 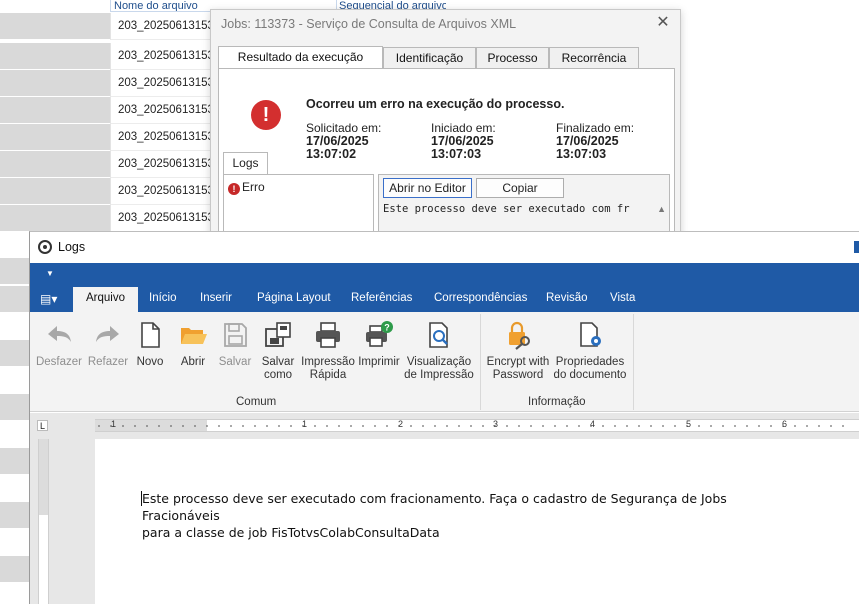 I want to click on finished-time: 13:07:03, so click(x=581, y=154).